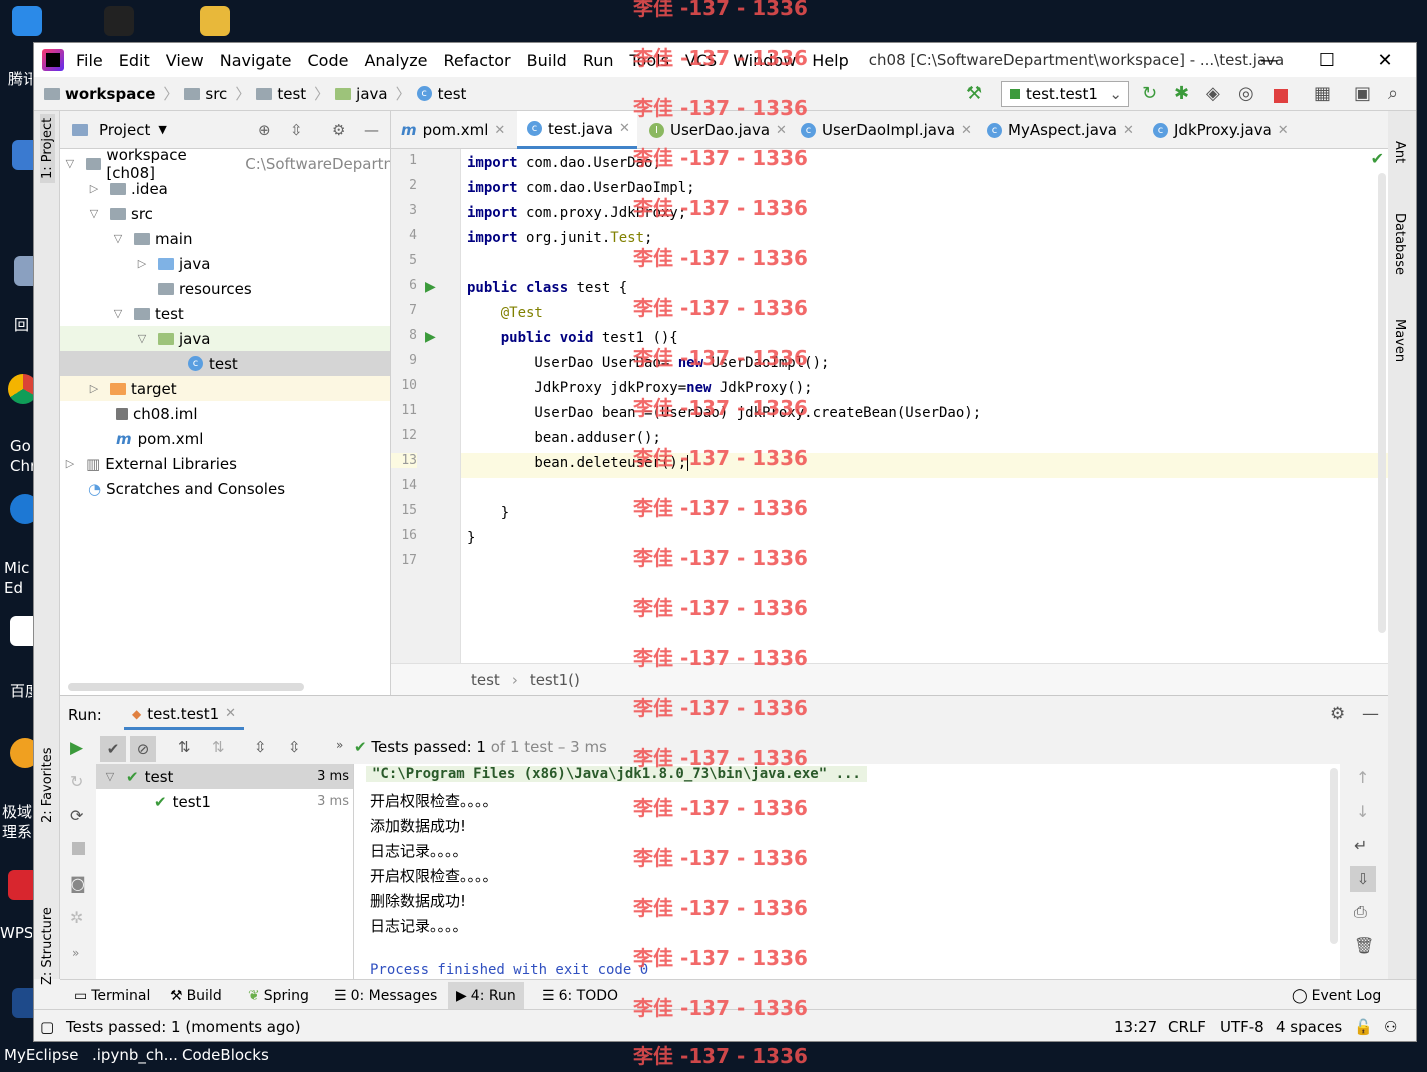 The image size is (1427, 1072). What do you see at coordinates (225, 263) in the screenshot?
I see `tree-item-main-java: ▷ java` at bounding box center [225, 263].